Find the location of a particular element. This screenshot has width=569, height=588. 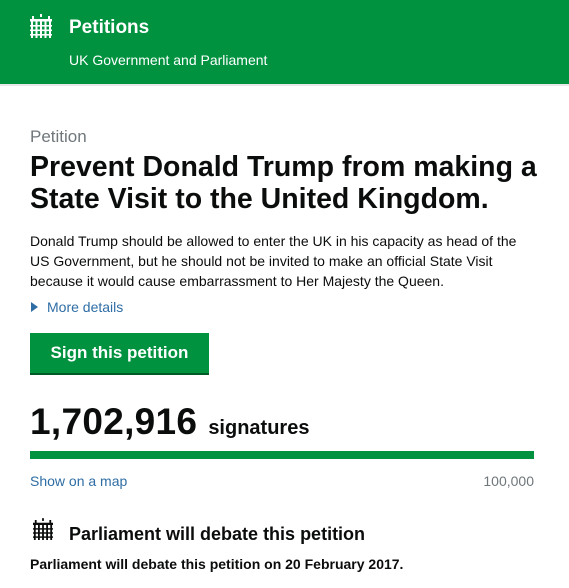

more-details-toggle: More details is located at coordinates (76, 307).